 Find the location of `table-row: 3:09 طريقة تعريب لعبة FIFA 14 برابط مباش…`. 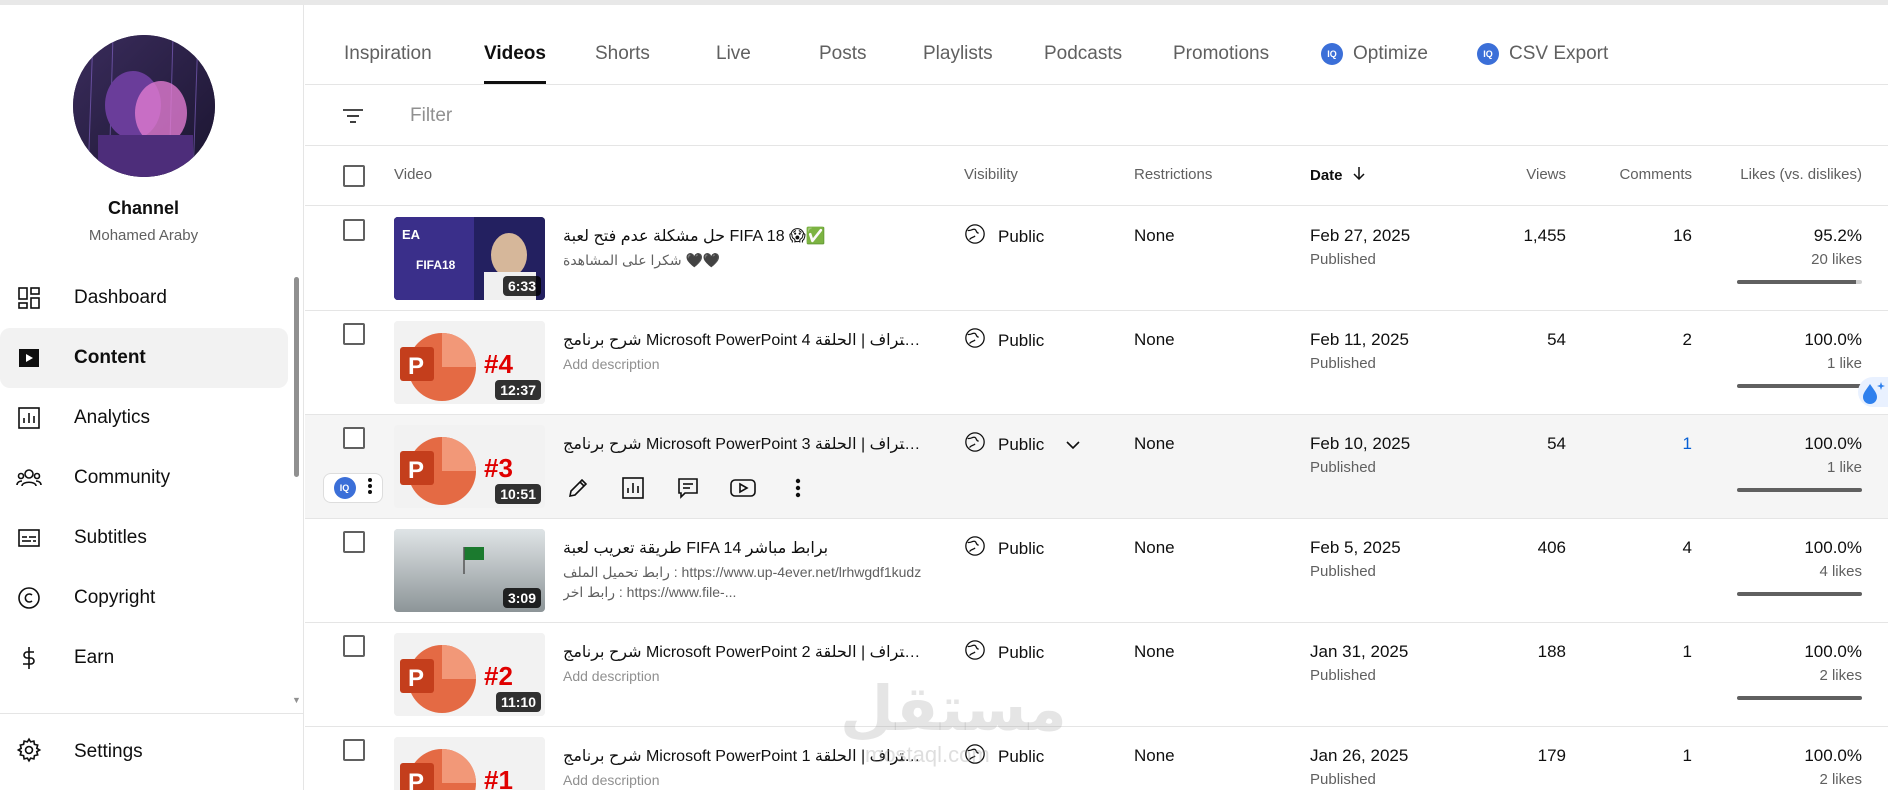

table-row: 3:09 طريقة تعريب لعبة FIFA 14 برابط مباش… is located at coordinates (1096, 571).